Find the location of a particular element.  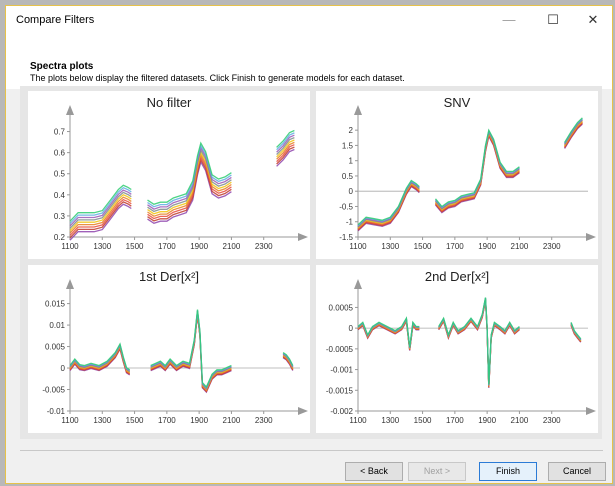

y-tick-label: 0.4 is located at coordinates (60, 195).